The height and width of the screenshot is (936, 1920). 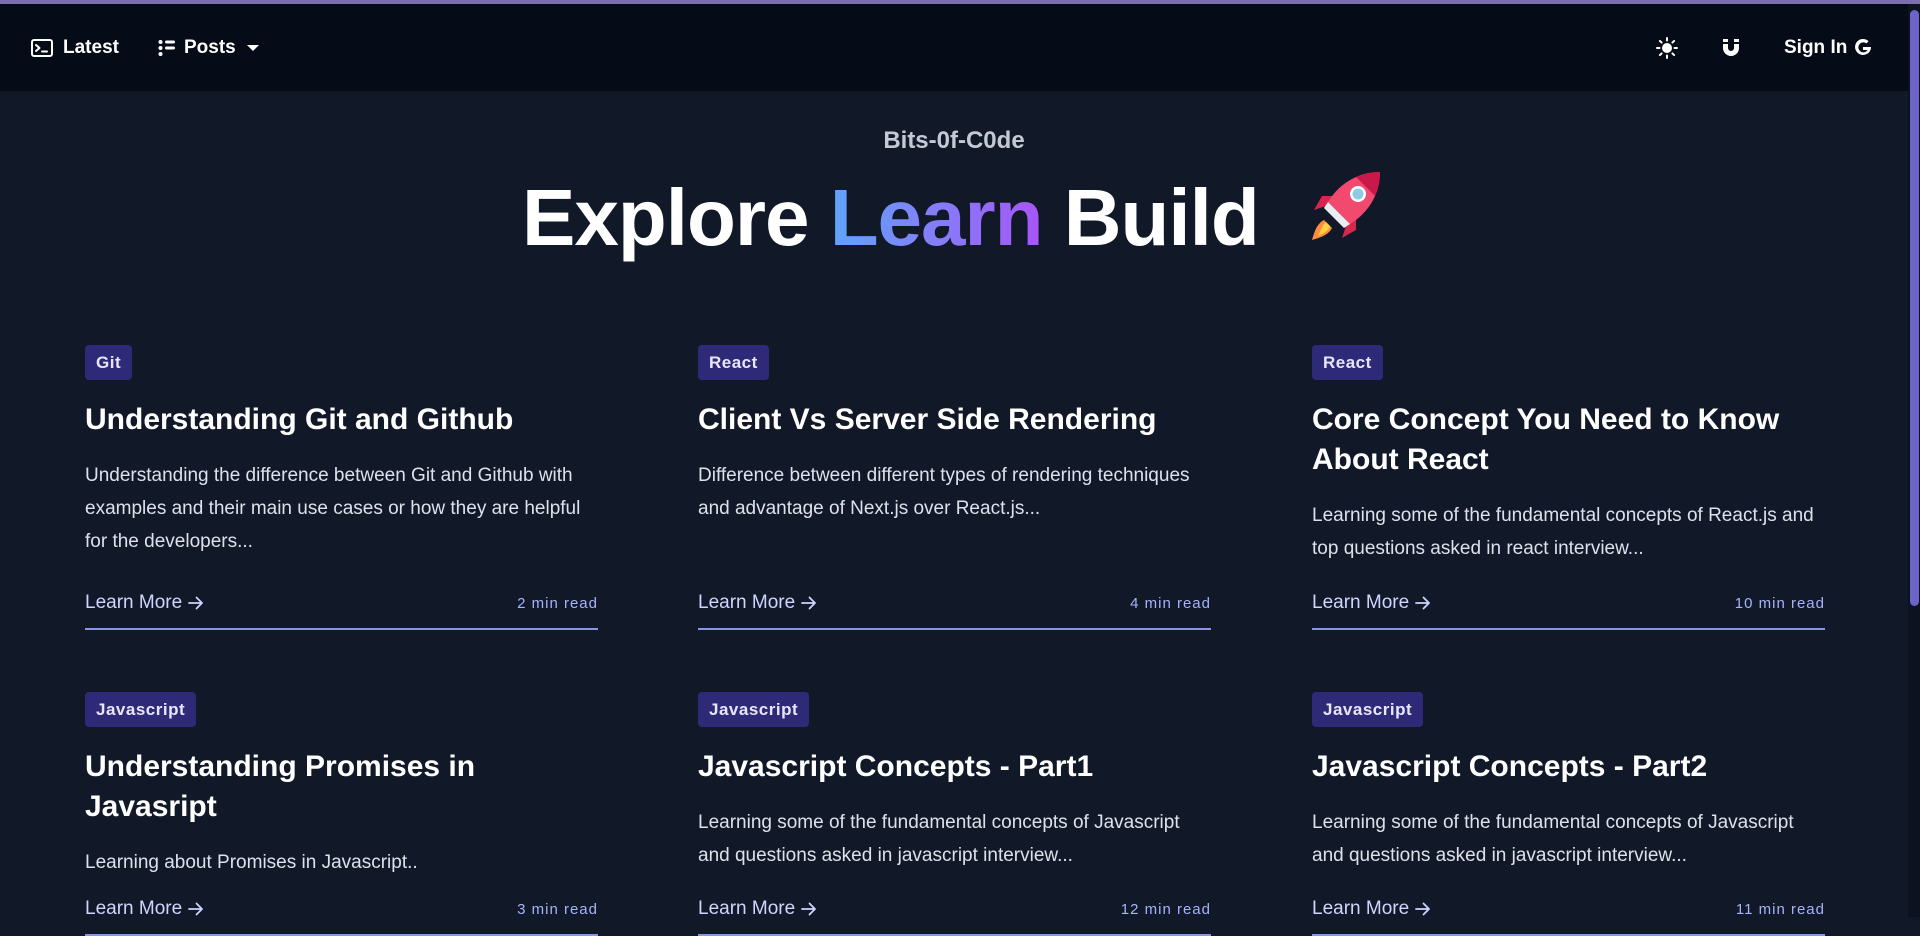 I want to click on rocket-icon, so click(x=1346, y=214).